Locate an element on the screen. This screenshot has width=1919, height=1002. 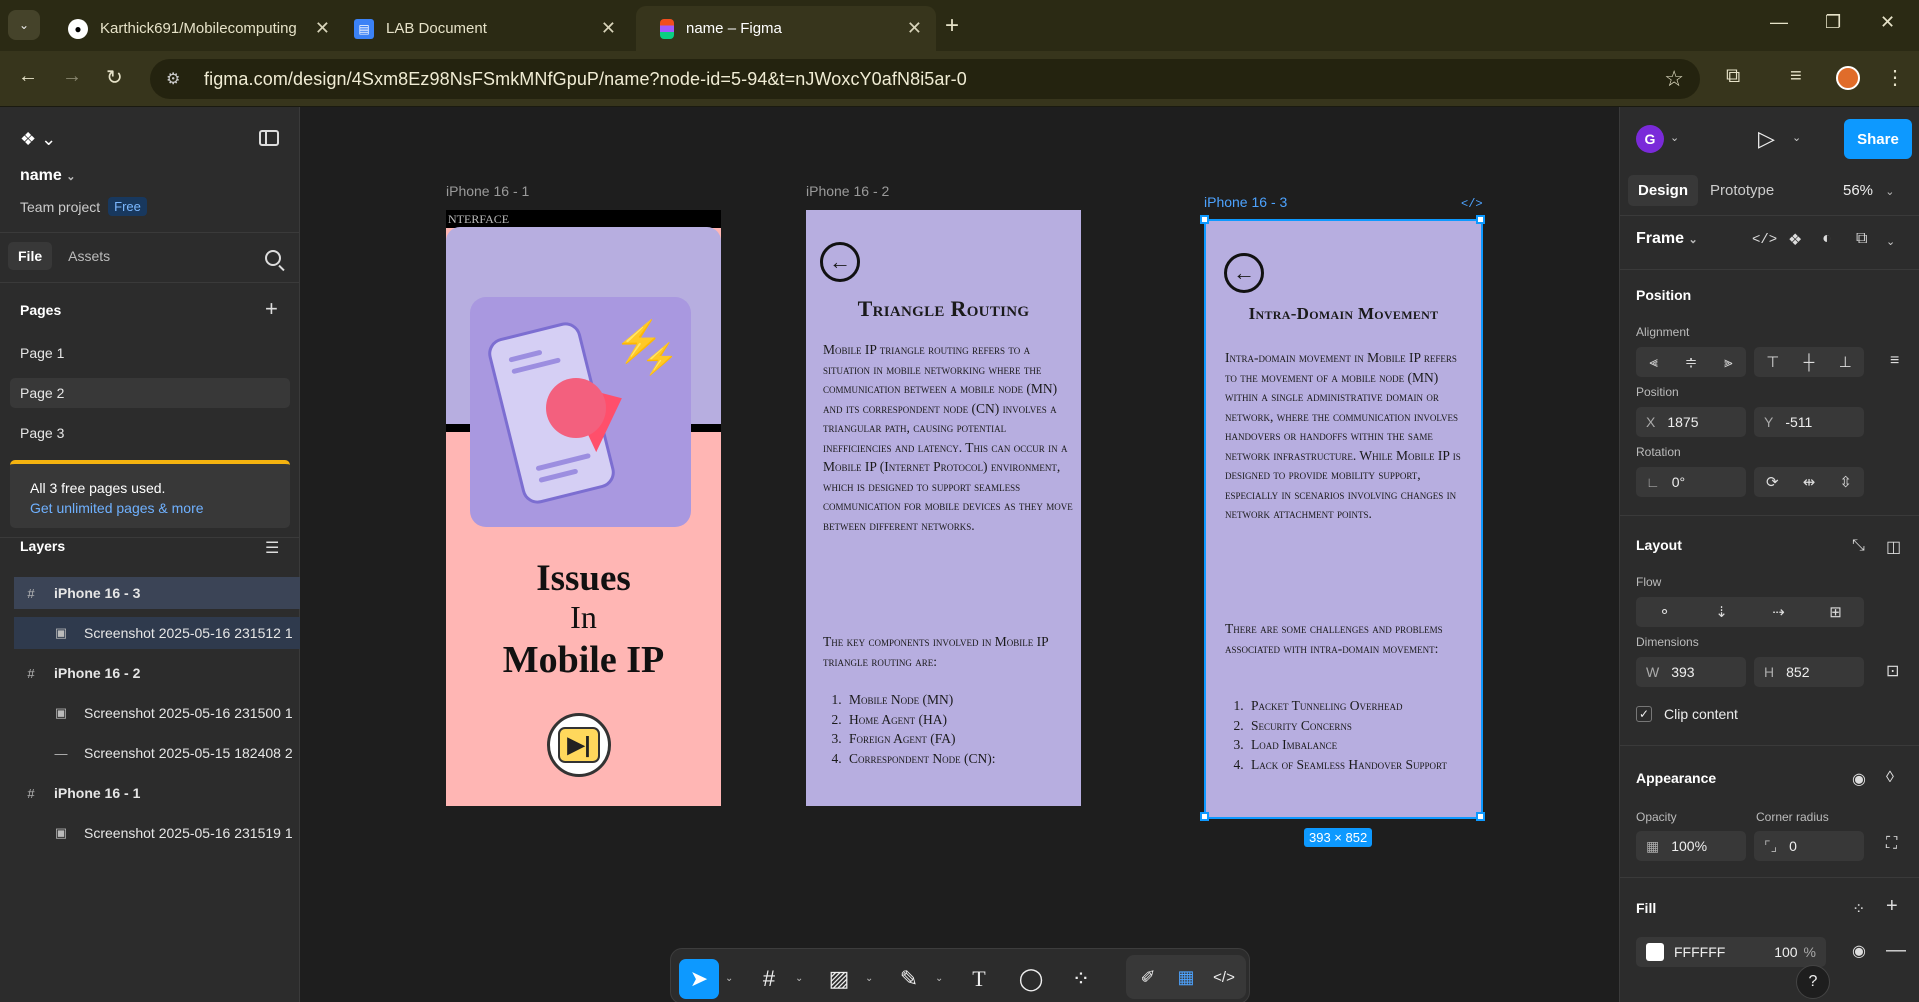
restore-icon: ❐ is located at coordinates (1833, 22).